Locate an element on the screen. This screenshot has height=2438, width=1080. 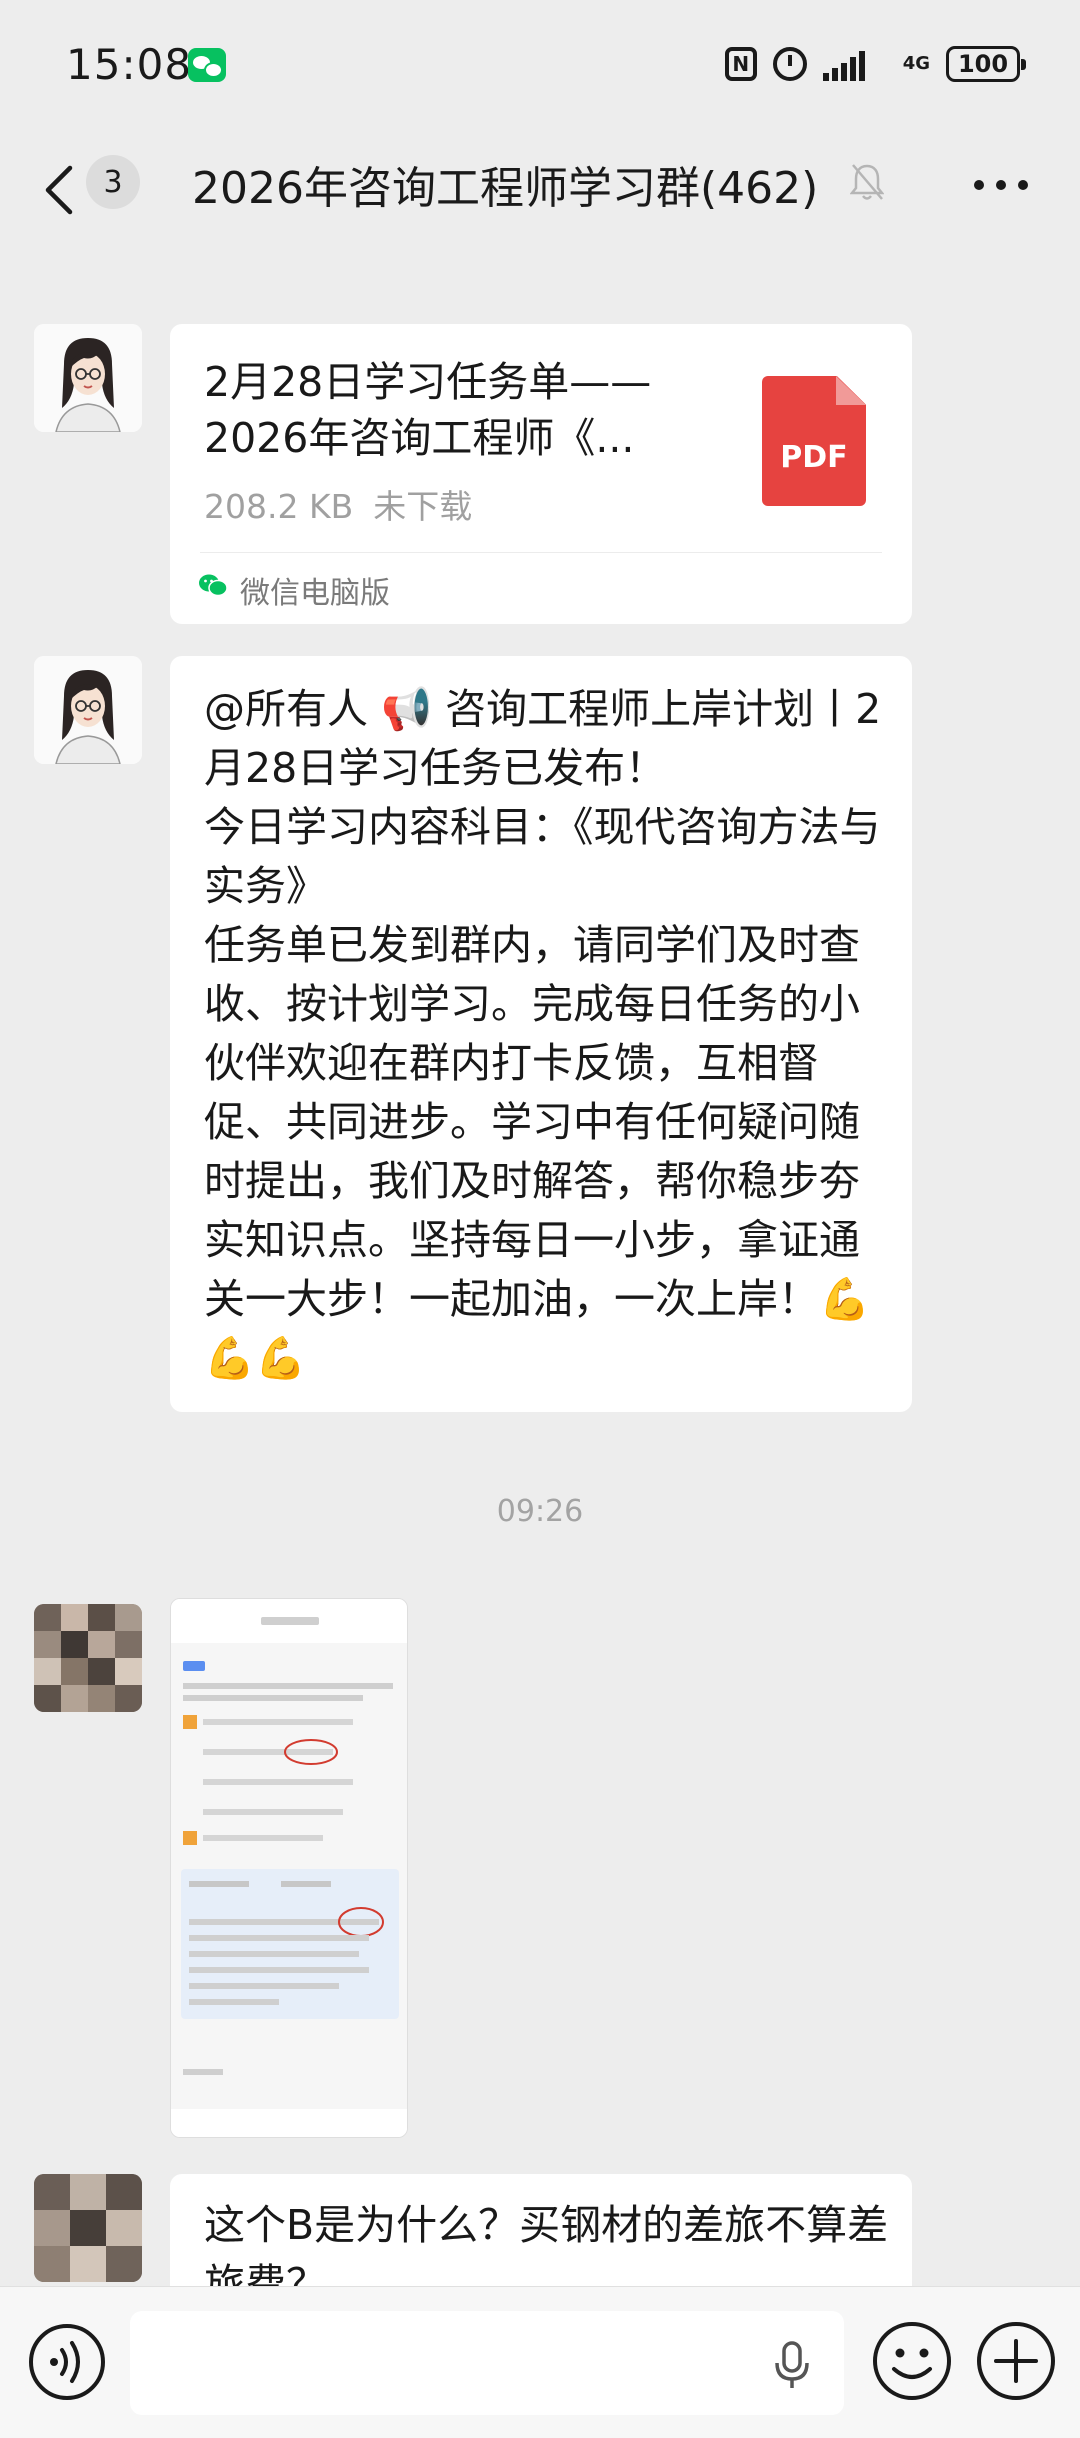
image-message is located at coordinates (289, 1868).